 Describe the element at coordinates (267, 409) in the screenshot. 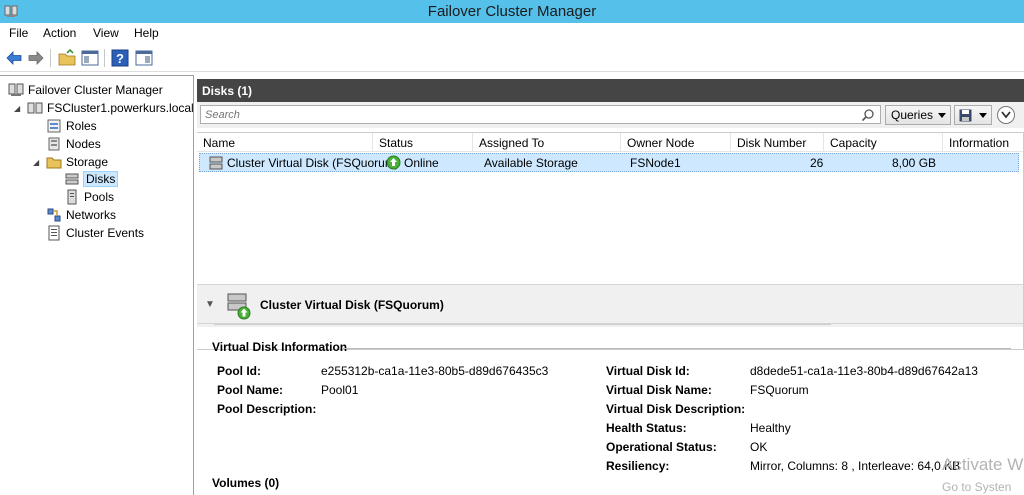

I see `label-pool-description: Pool Description:` at that location.